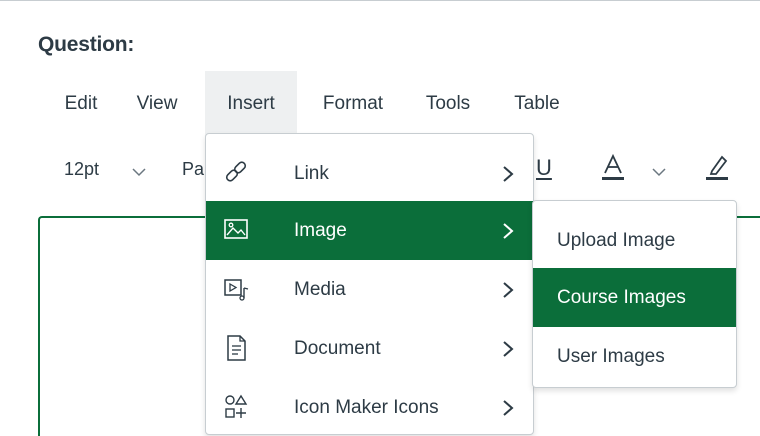 Image resolution: width=760 pixels, height=436 pixels. Describe the element at coordinates (353, 104) in the screenshot. I see `menu-format: Format` at that location.